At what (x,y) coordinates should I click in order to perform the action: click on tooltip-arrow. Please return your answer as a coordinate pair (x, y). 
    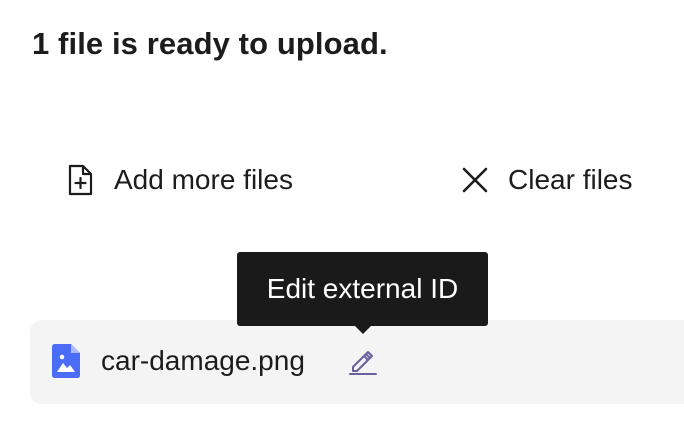
    Looking at the image, I should click on (363, 330).